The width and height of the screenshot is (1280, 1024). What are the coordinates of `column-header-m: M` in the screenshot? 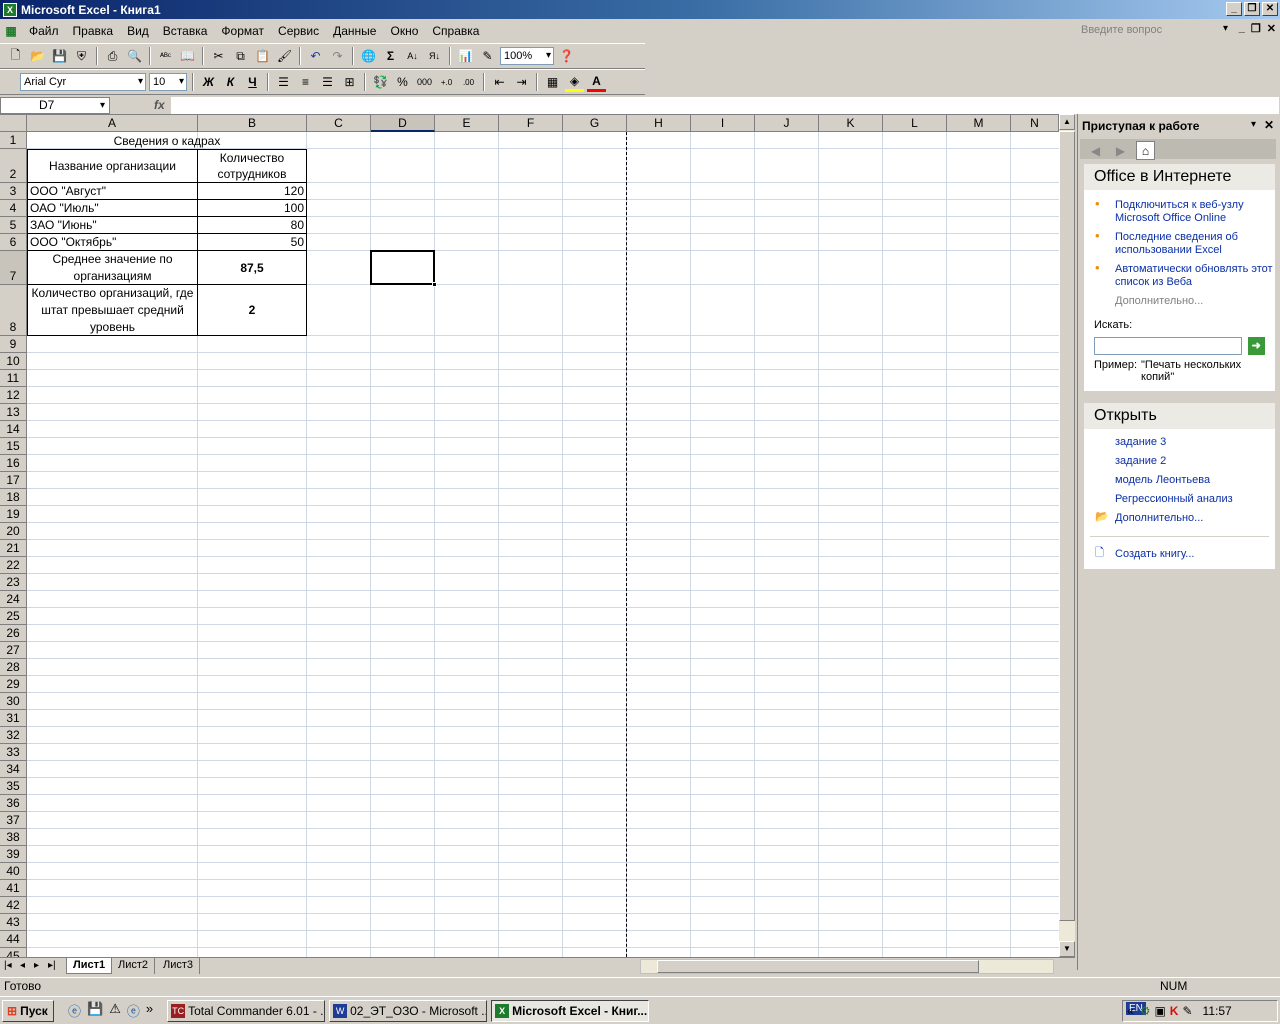 It's located at (979, 123).